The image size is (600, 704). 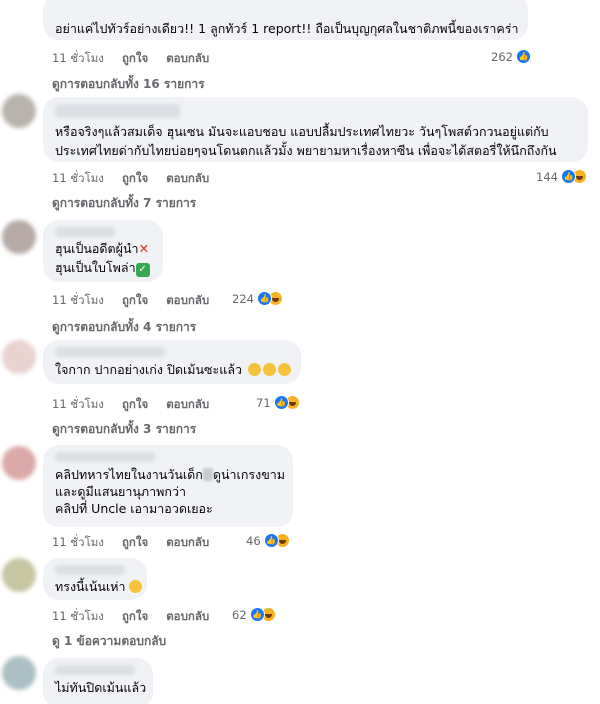 I want to click on comment-text: และดูมีแสนยานุภาพกว่า, so click(x=121, y=491).